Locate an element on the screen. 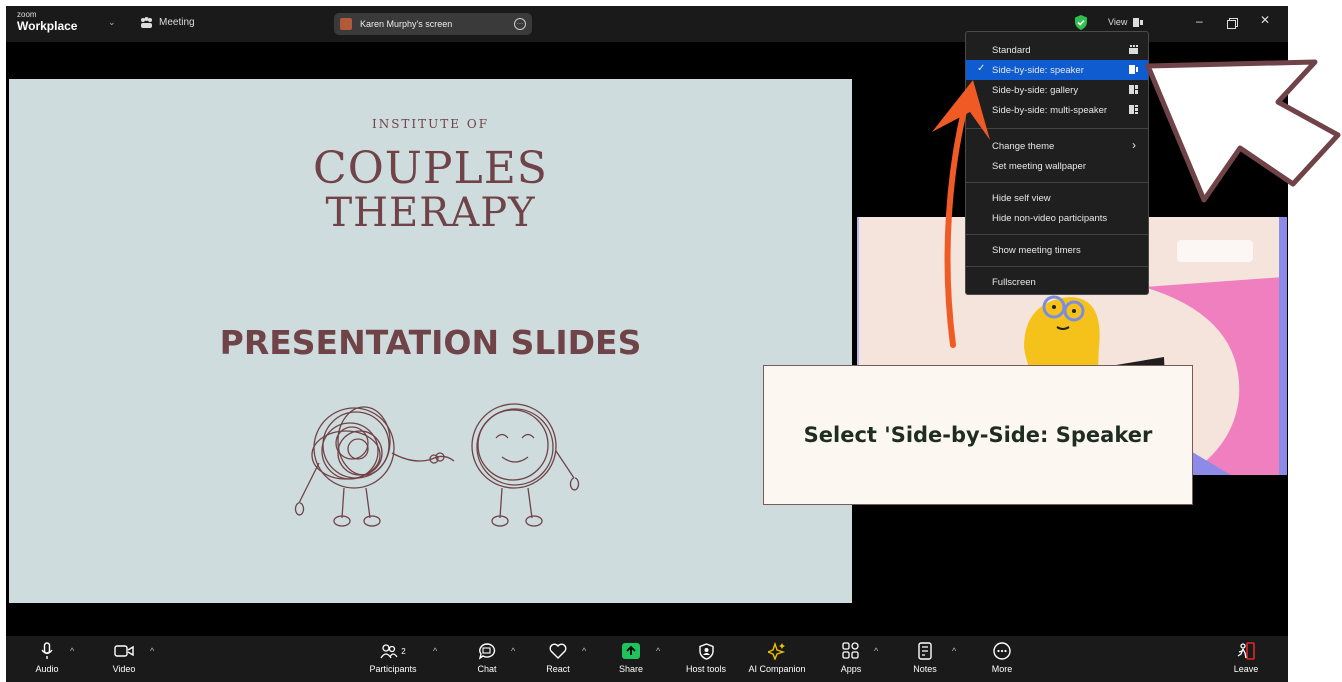 The height and width of the screenshot is (682, 1342). annotation-overlay is located at coordinates (1136, 203).